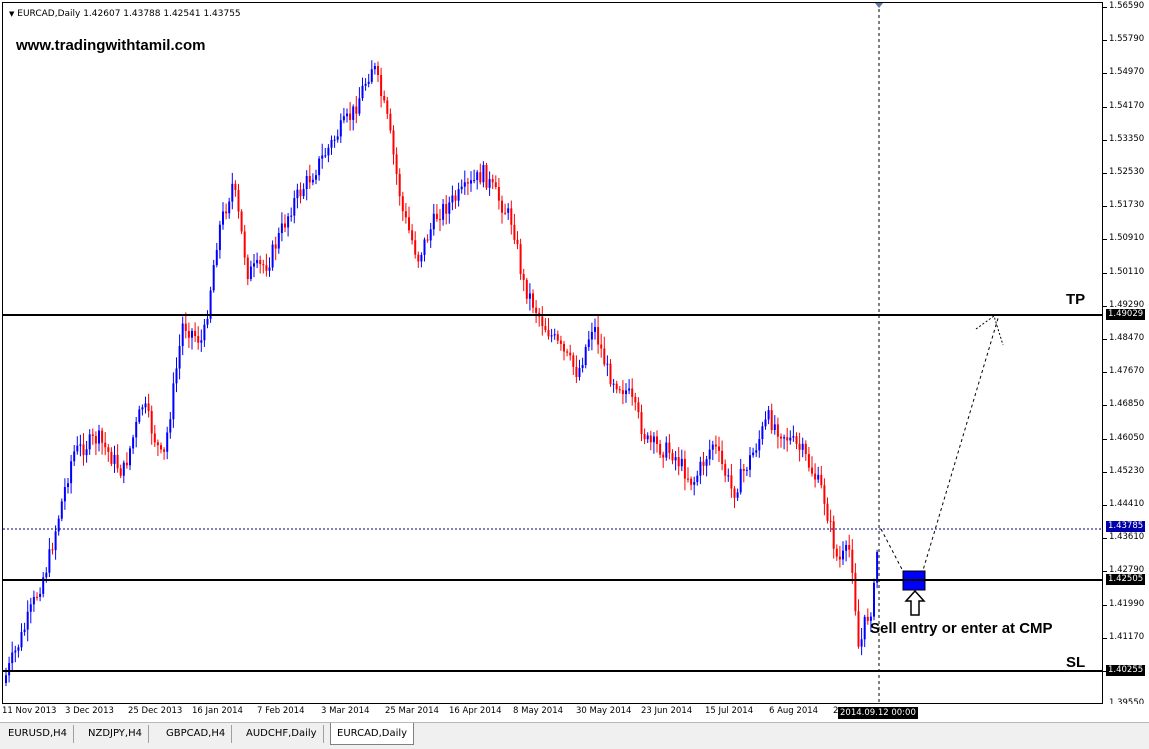 The height and width of the screenshot is (749, 1149). I want to click on price-axis-label: 1.43610, so click(1127, 537).